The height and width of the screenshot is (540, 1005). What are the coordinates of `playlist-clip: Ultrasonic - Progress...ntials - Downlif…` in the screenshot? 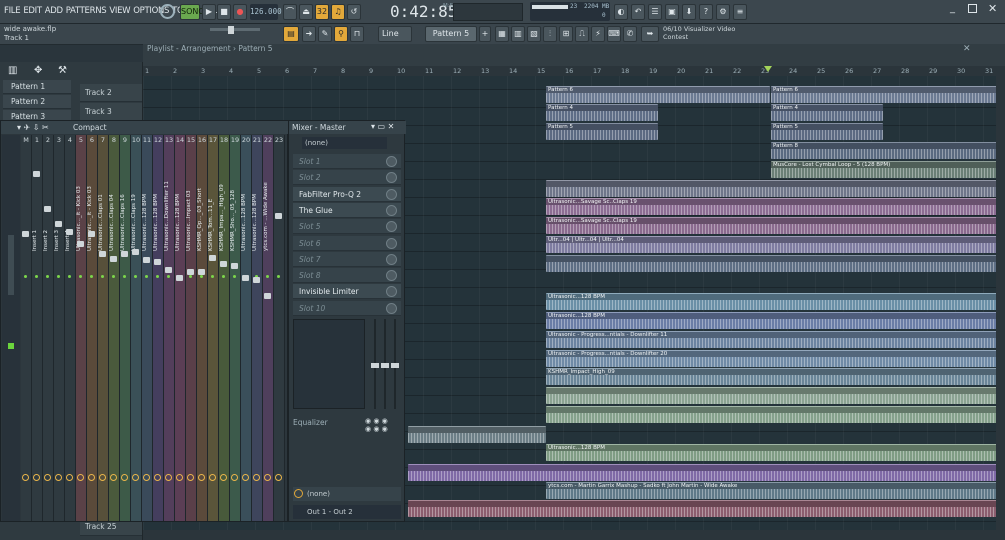 It's located at (775, 339).